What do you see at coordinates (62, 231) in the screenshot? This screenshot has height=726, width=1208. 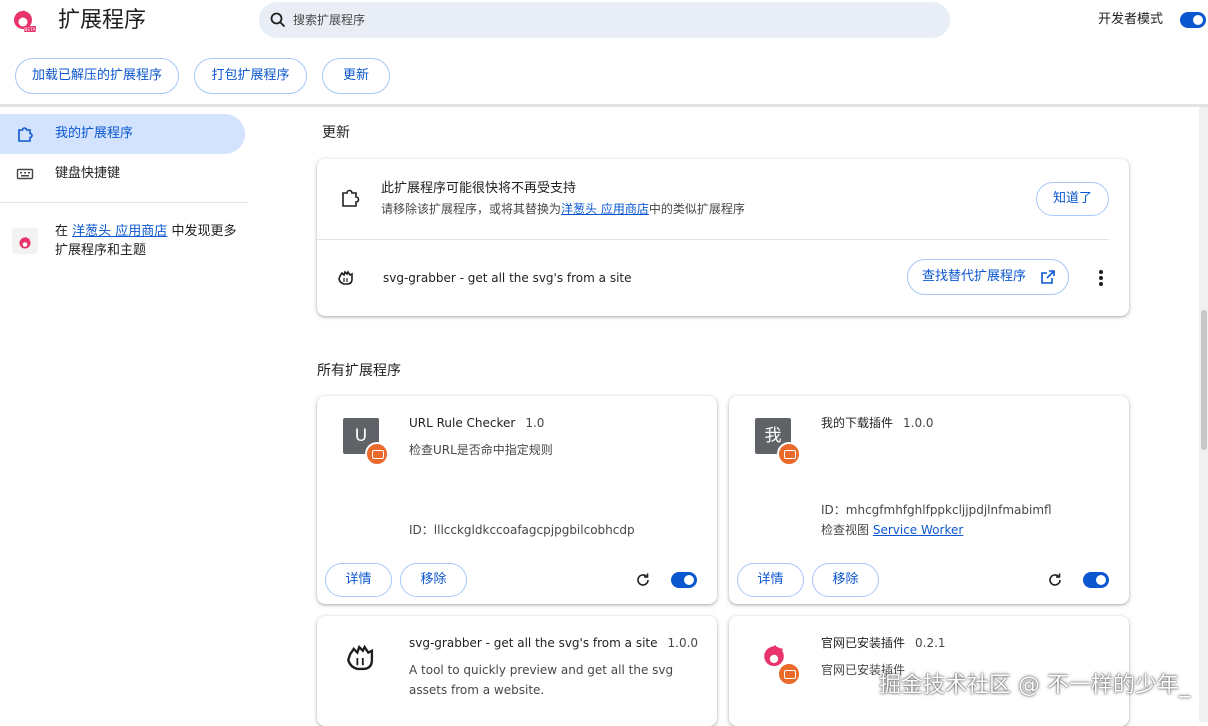 I see `promo-prefix: 在` at bounding box center [62, 231].